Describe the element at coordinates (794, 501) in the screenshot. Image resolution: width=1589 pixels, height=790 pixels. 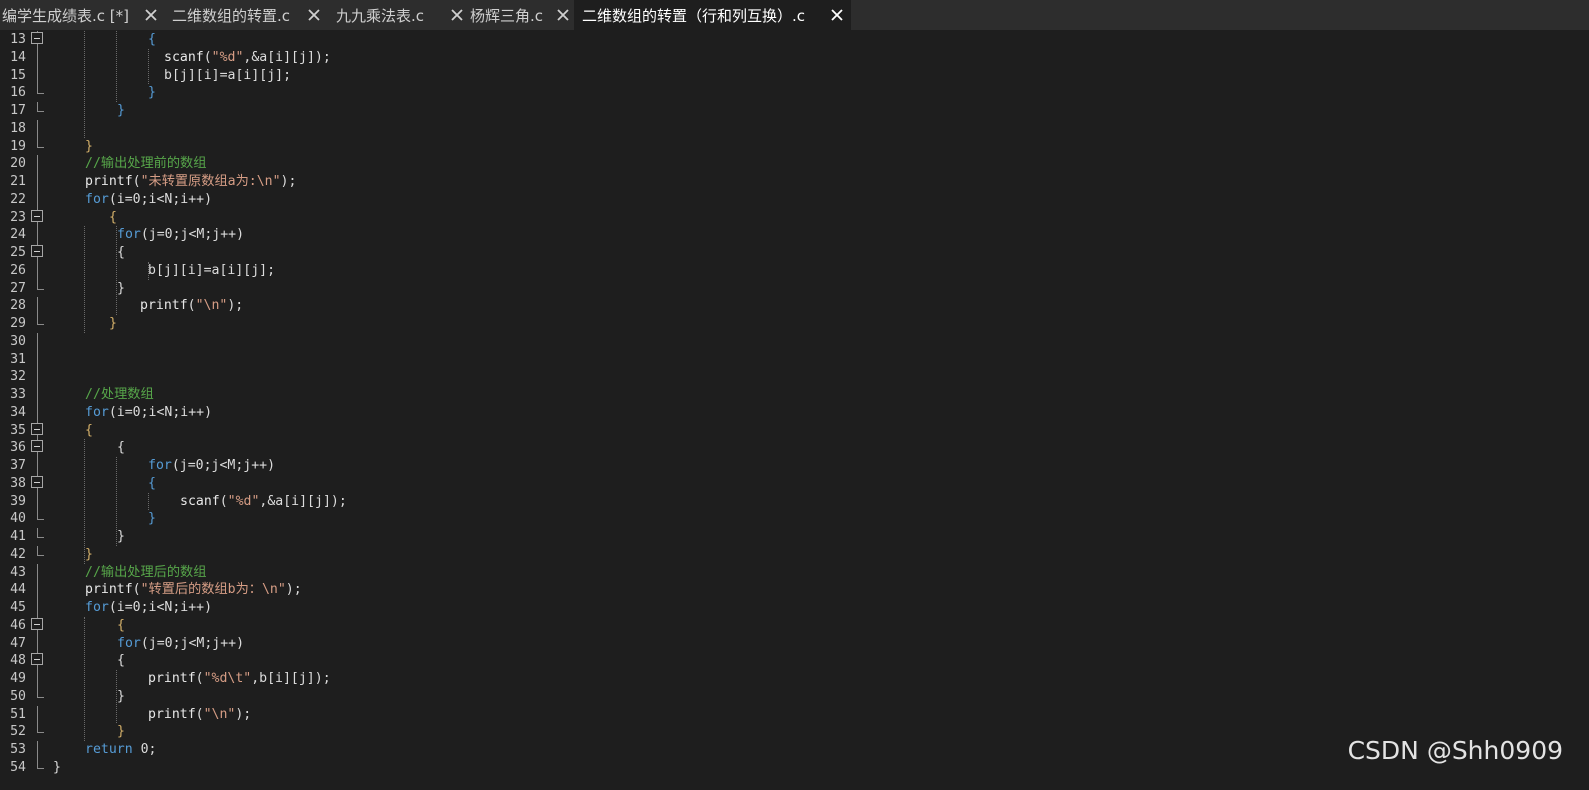
I see `code-line: 39 scanf("%d",&a[i][j]);` at that location.